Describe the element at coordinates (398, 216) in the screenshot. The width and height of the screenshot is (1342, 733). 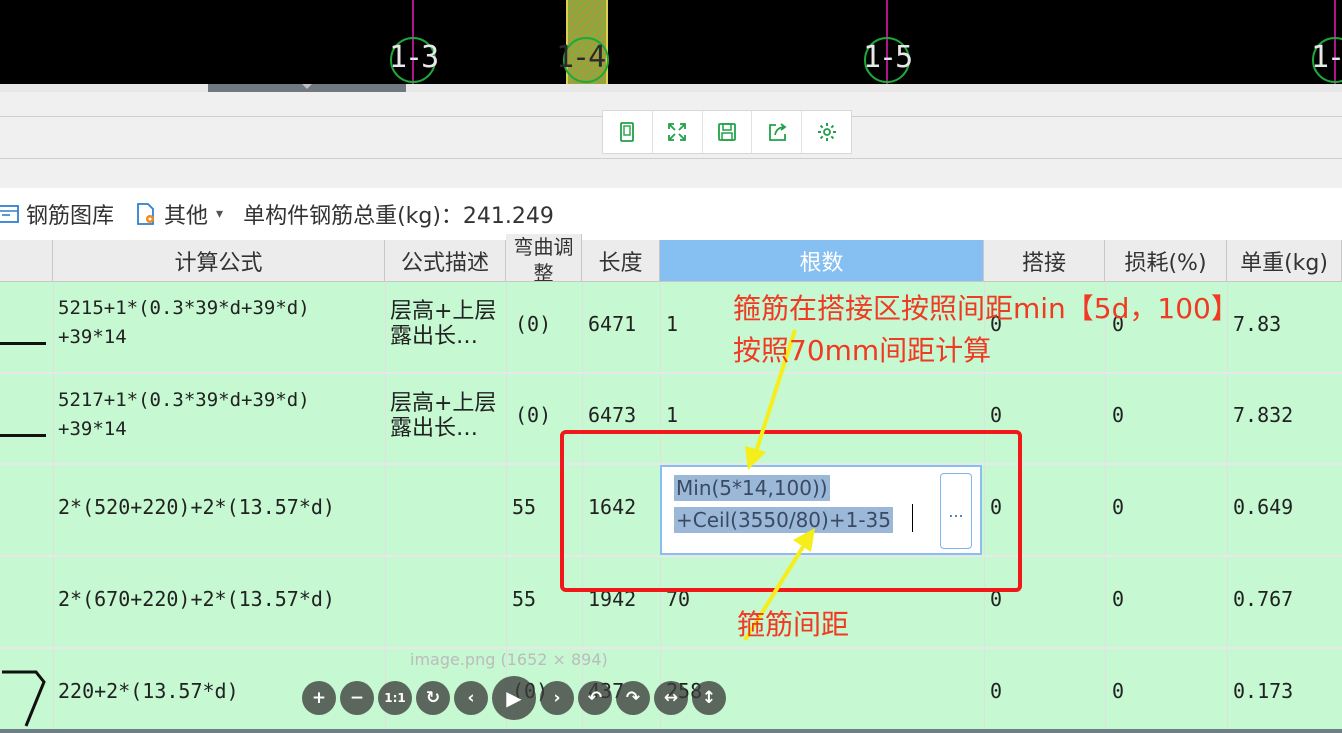
I see `total-weight-text: 单构件钢筋总重(kg)：241.249` at that location.